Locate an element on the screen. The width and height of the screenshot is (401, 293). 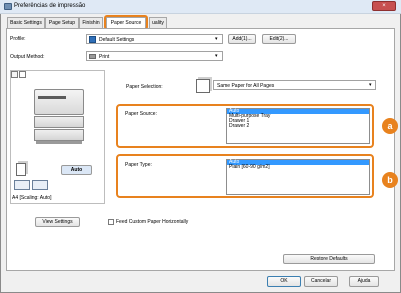
callout-badge-a: a is located at coordinates (390, 126).